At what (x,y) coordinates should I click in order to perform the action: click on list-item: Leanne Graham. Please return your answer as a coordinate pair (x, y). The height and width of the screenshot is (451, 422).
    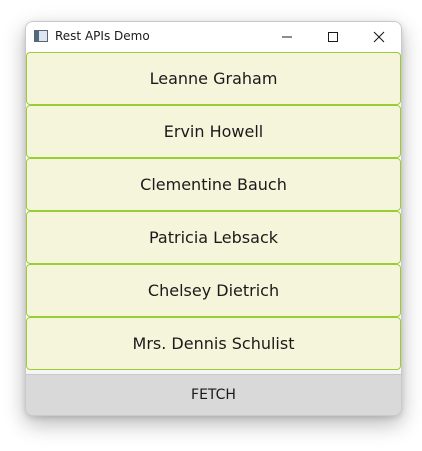
    Looking at the image, I should click on (213, 78).